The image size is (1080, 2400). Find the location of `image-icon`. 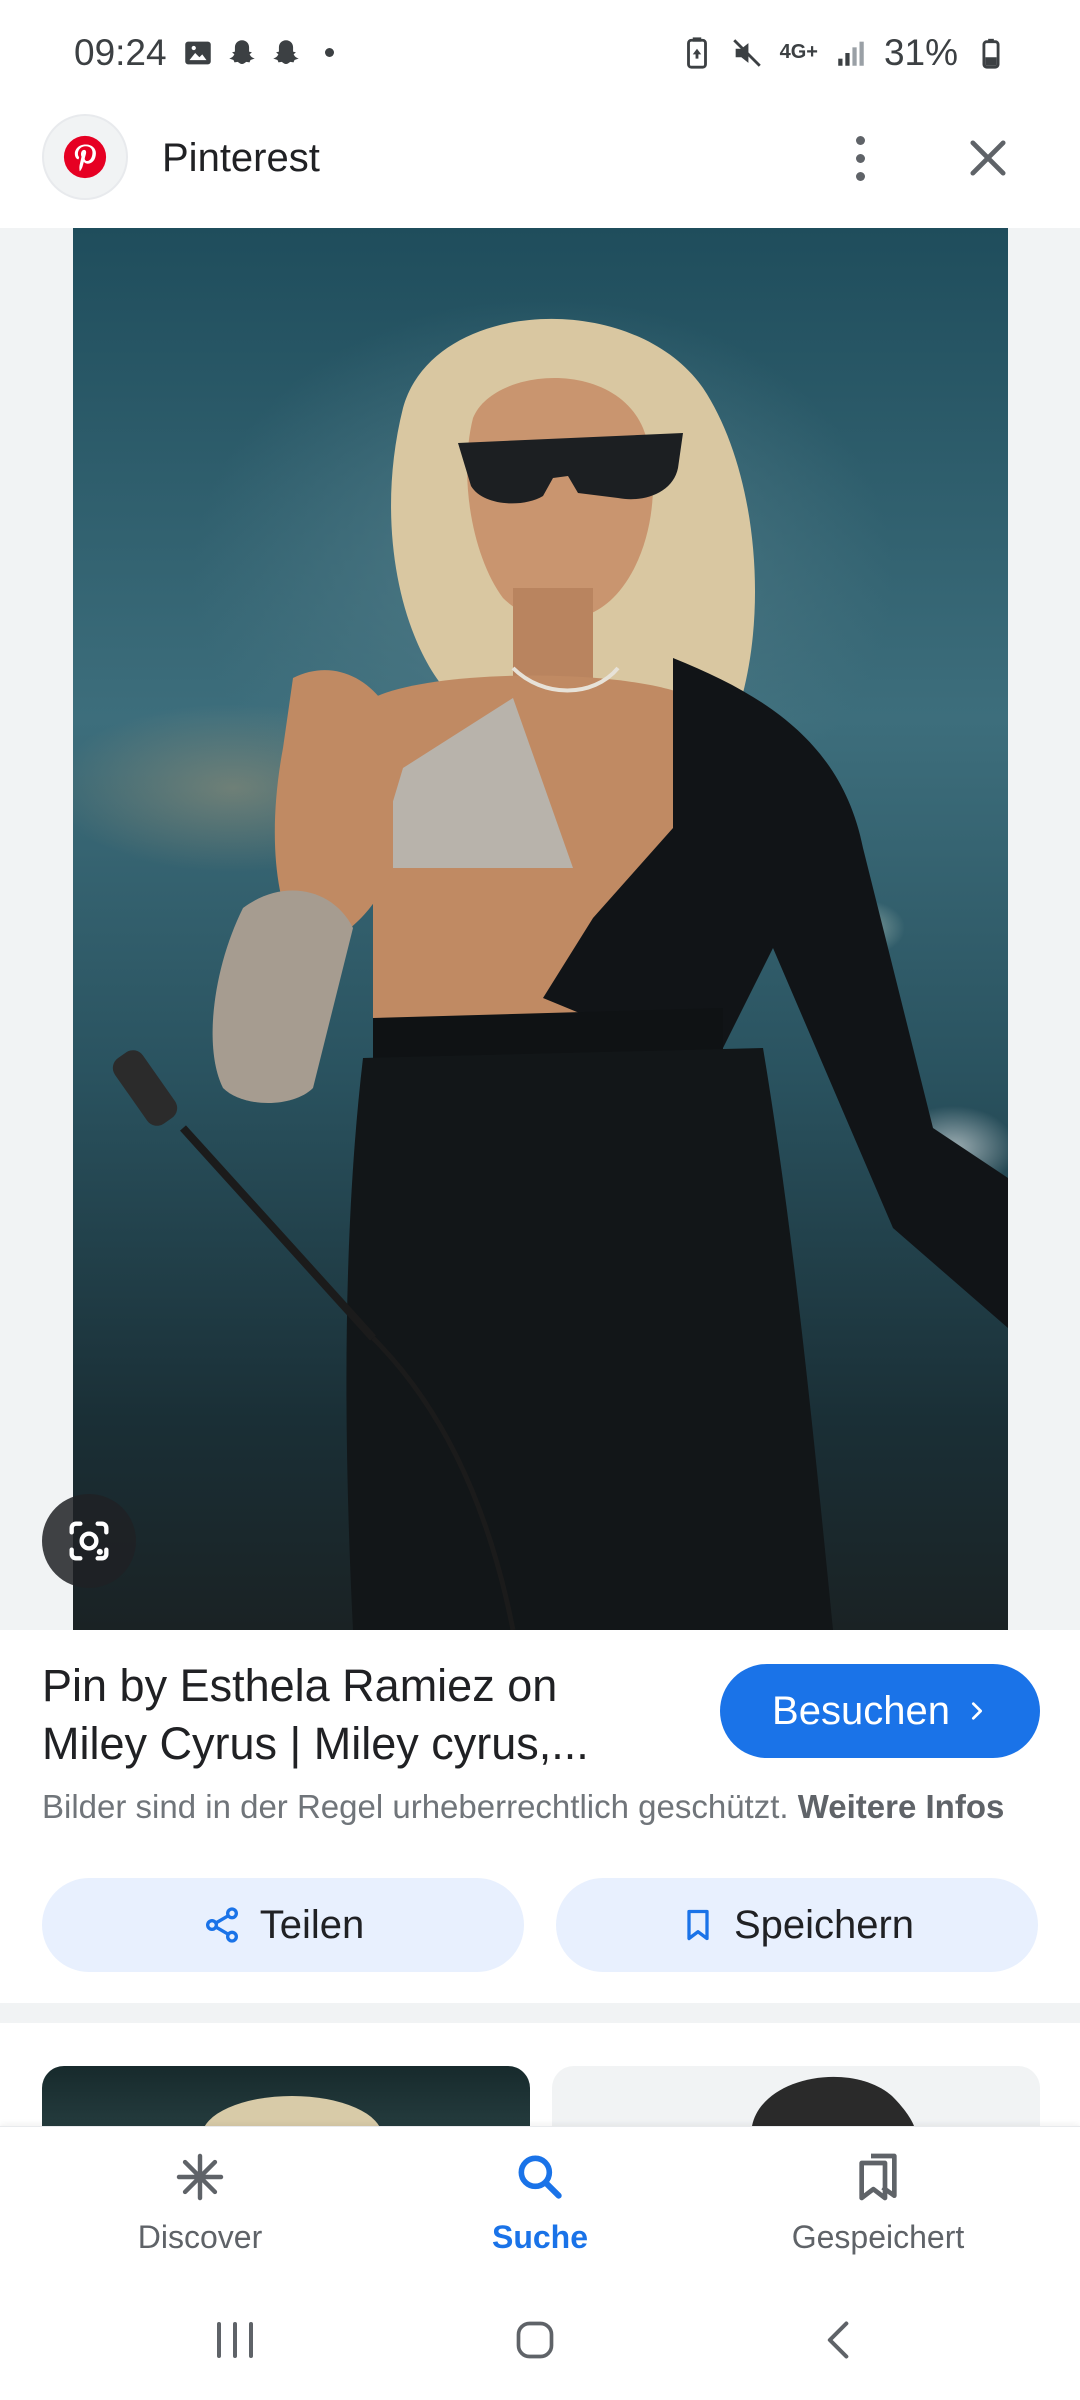

image-icon is located at coordinates (197, 52).